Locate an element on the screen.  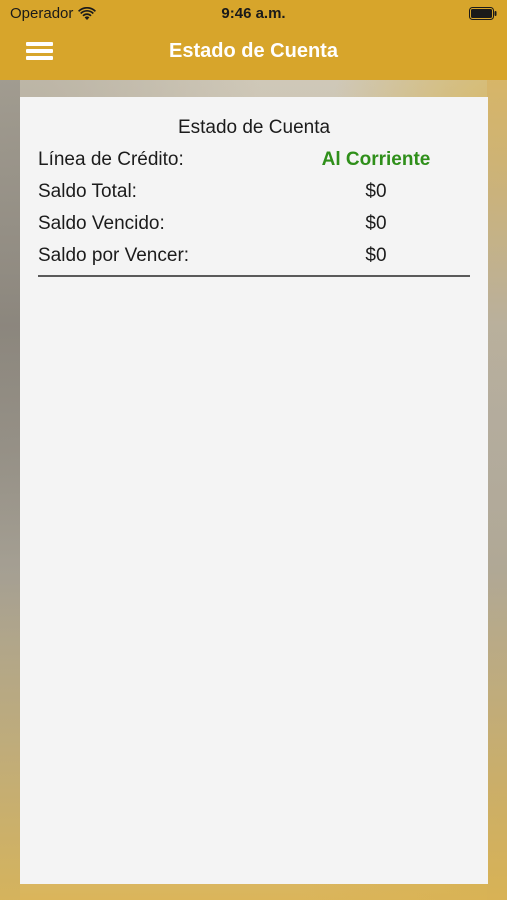
header: Operador 9:46 a.m. Estado de Cuenta is located at coordinates (253, 40).